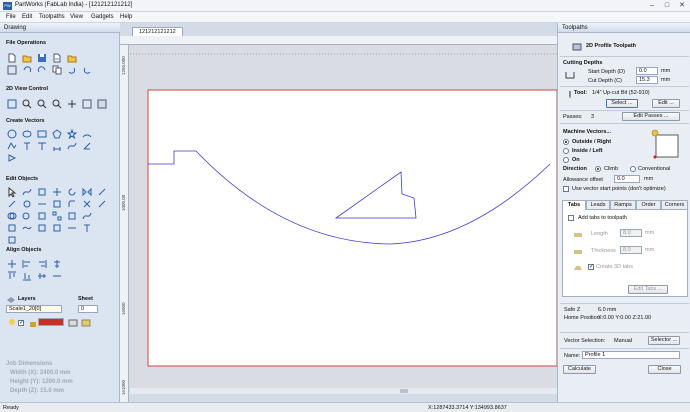 The width and height of the screenshot is (690, 412). Describe the element at coordinates (566, 160) in the screenshot. I see `on-radio` at that location.